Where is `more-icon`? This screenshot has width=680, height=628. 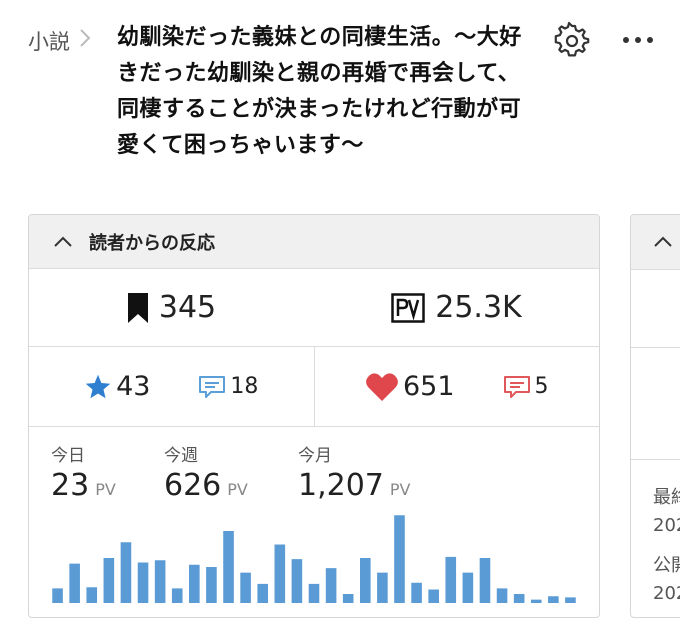 more-icon is located at coordinates (638, 40).